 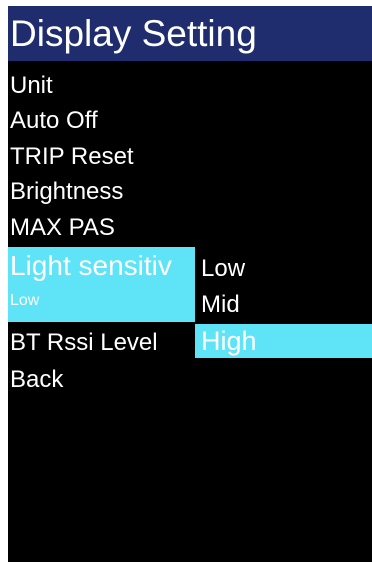 I want to click on menu-item-unit: Unit, so click(x=31, y=86).